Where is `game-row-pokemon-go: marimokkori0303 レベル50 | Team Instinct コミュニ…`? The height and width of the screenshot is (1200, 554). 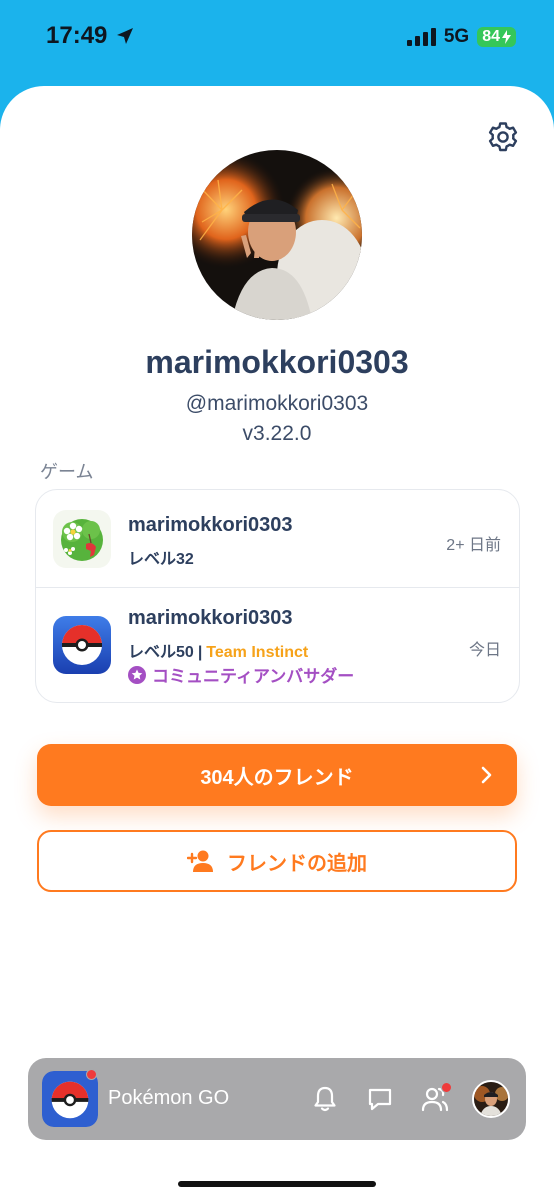
game-row-pokemon-go: marimokkori0303 レベル50 | Team Instinct コミュニ… is located at coordinates (277, 646).